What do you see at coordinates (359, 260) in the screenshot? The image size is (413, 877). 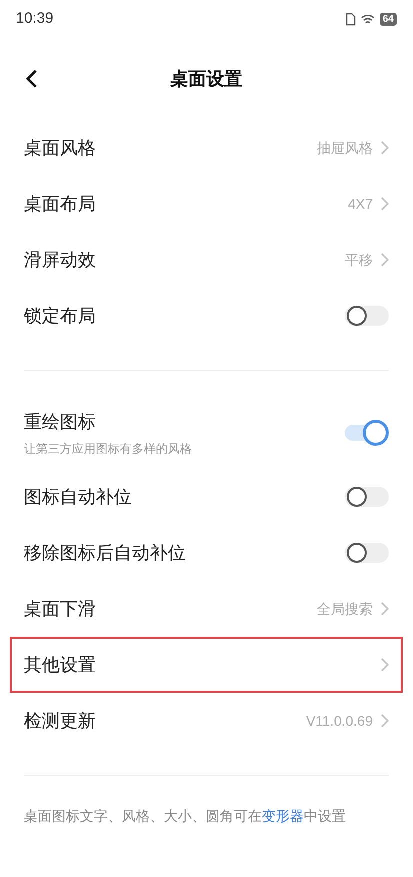 I see `row-value: 平移` at bounding box center [359, 260].